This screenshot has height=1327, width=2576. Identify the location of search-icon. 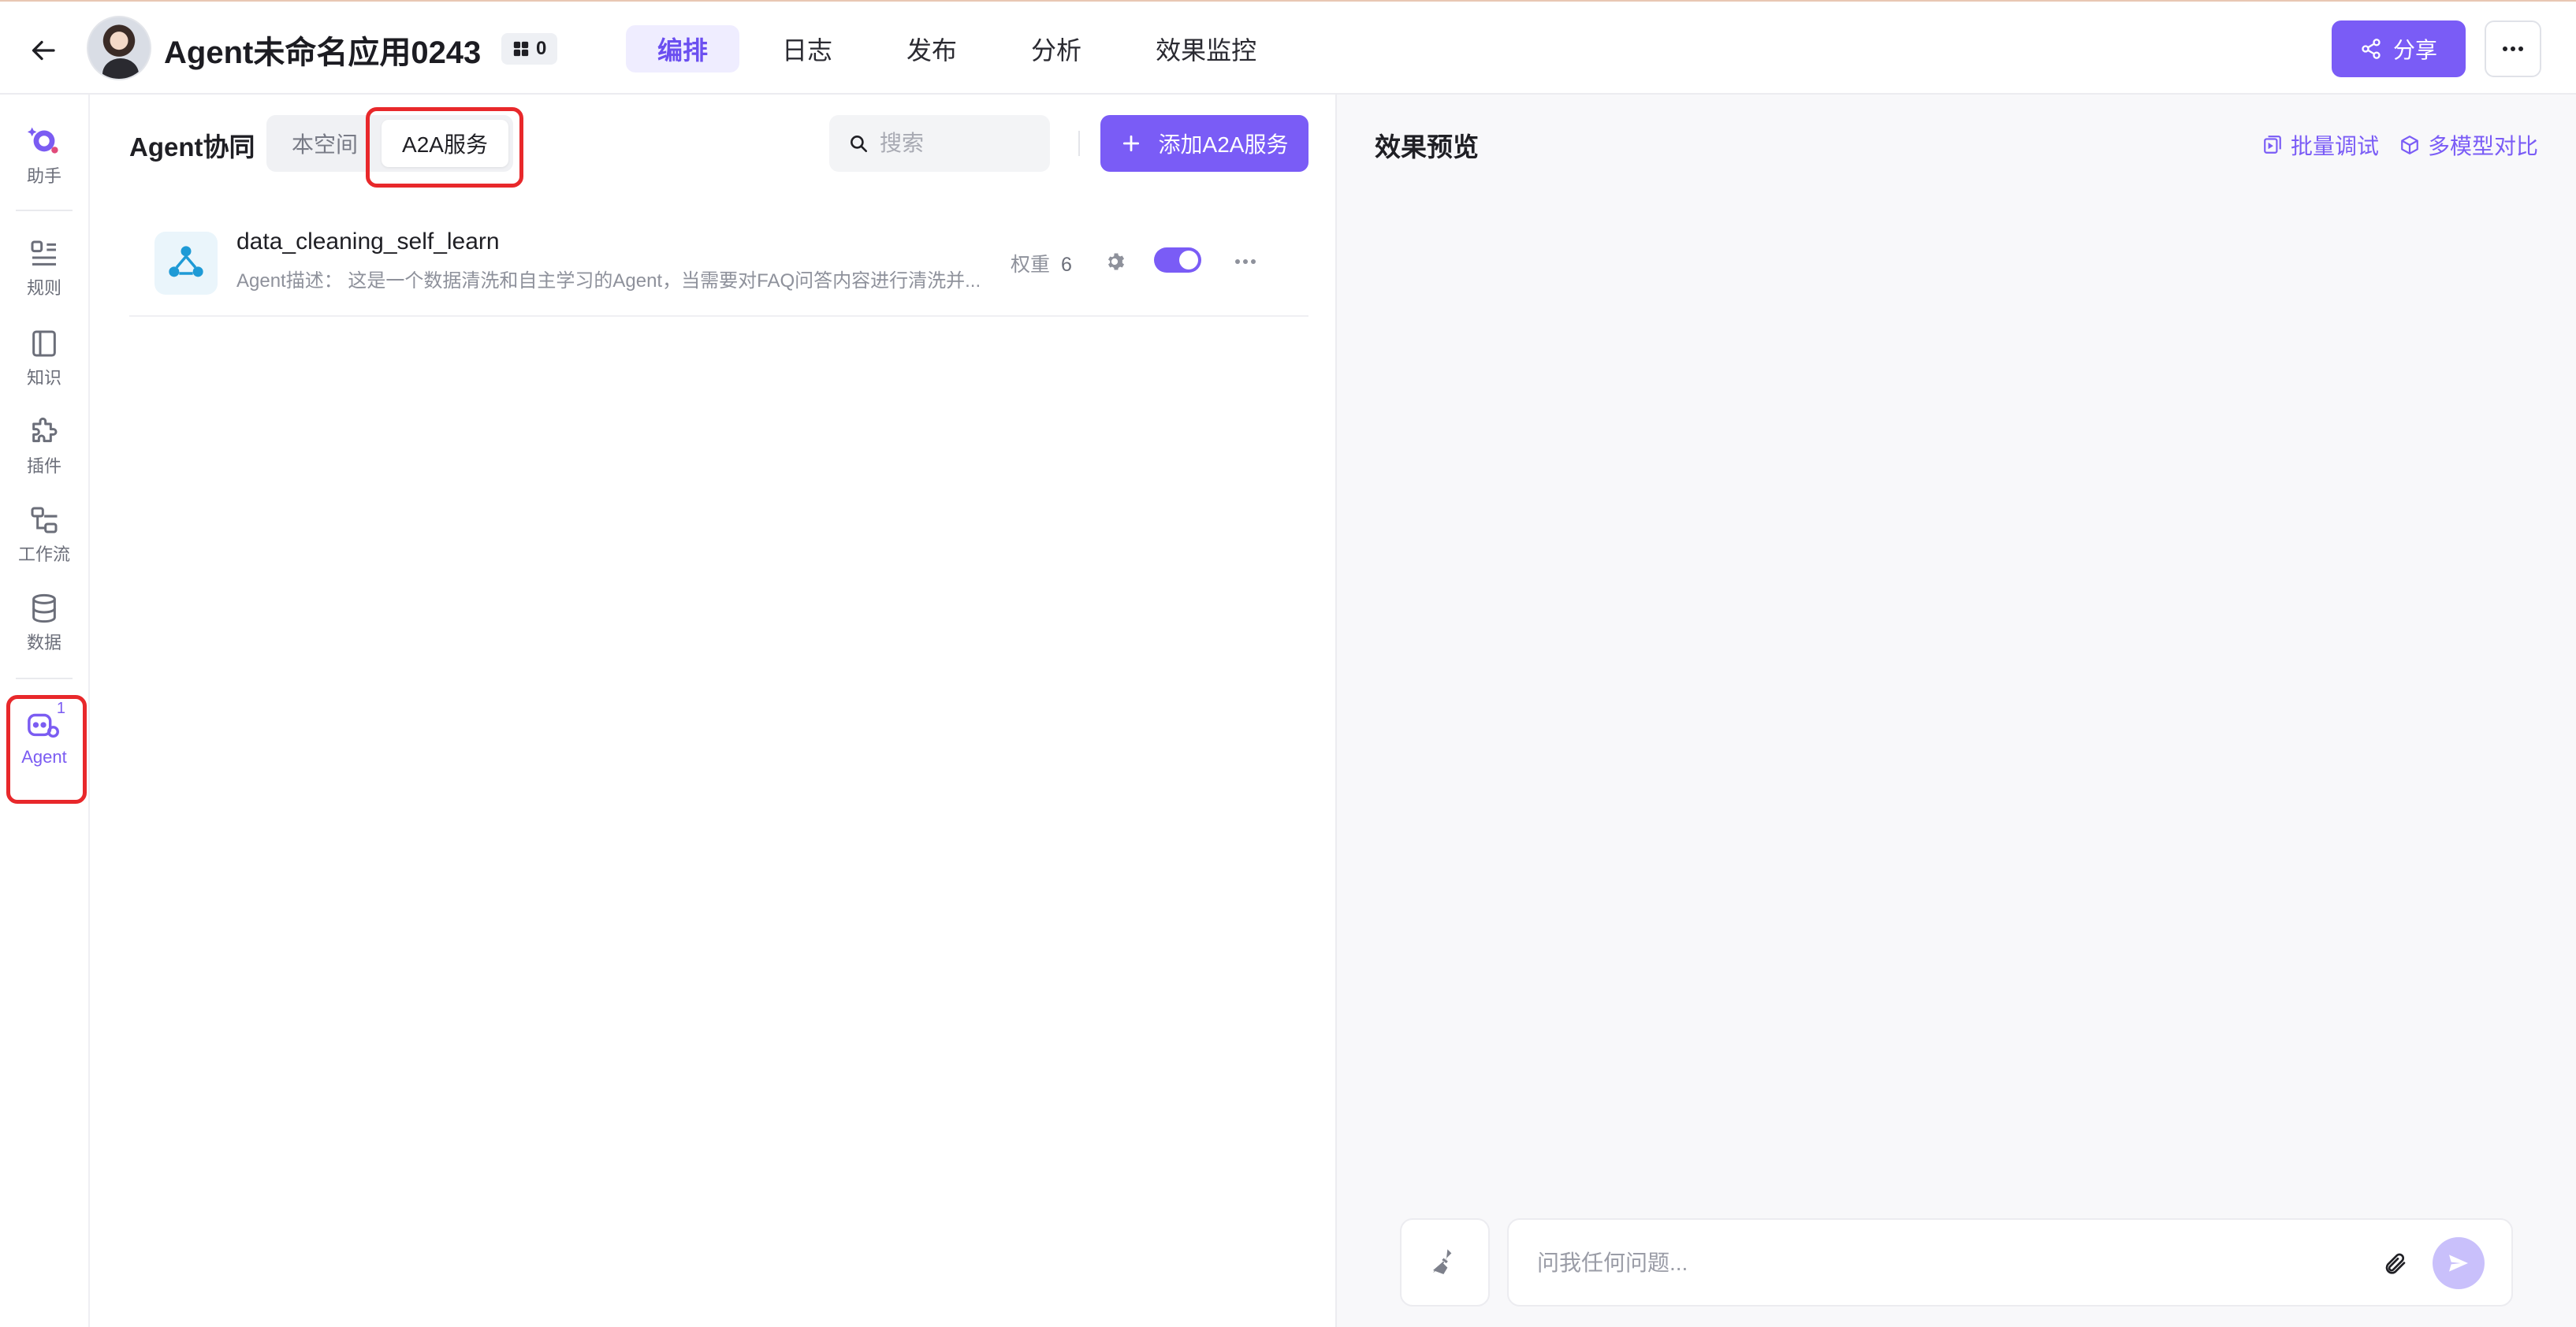
(859, 144).